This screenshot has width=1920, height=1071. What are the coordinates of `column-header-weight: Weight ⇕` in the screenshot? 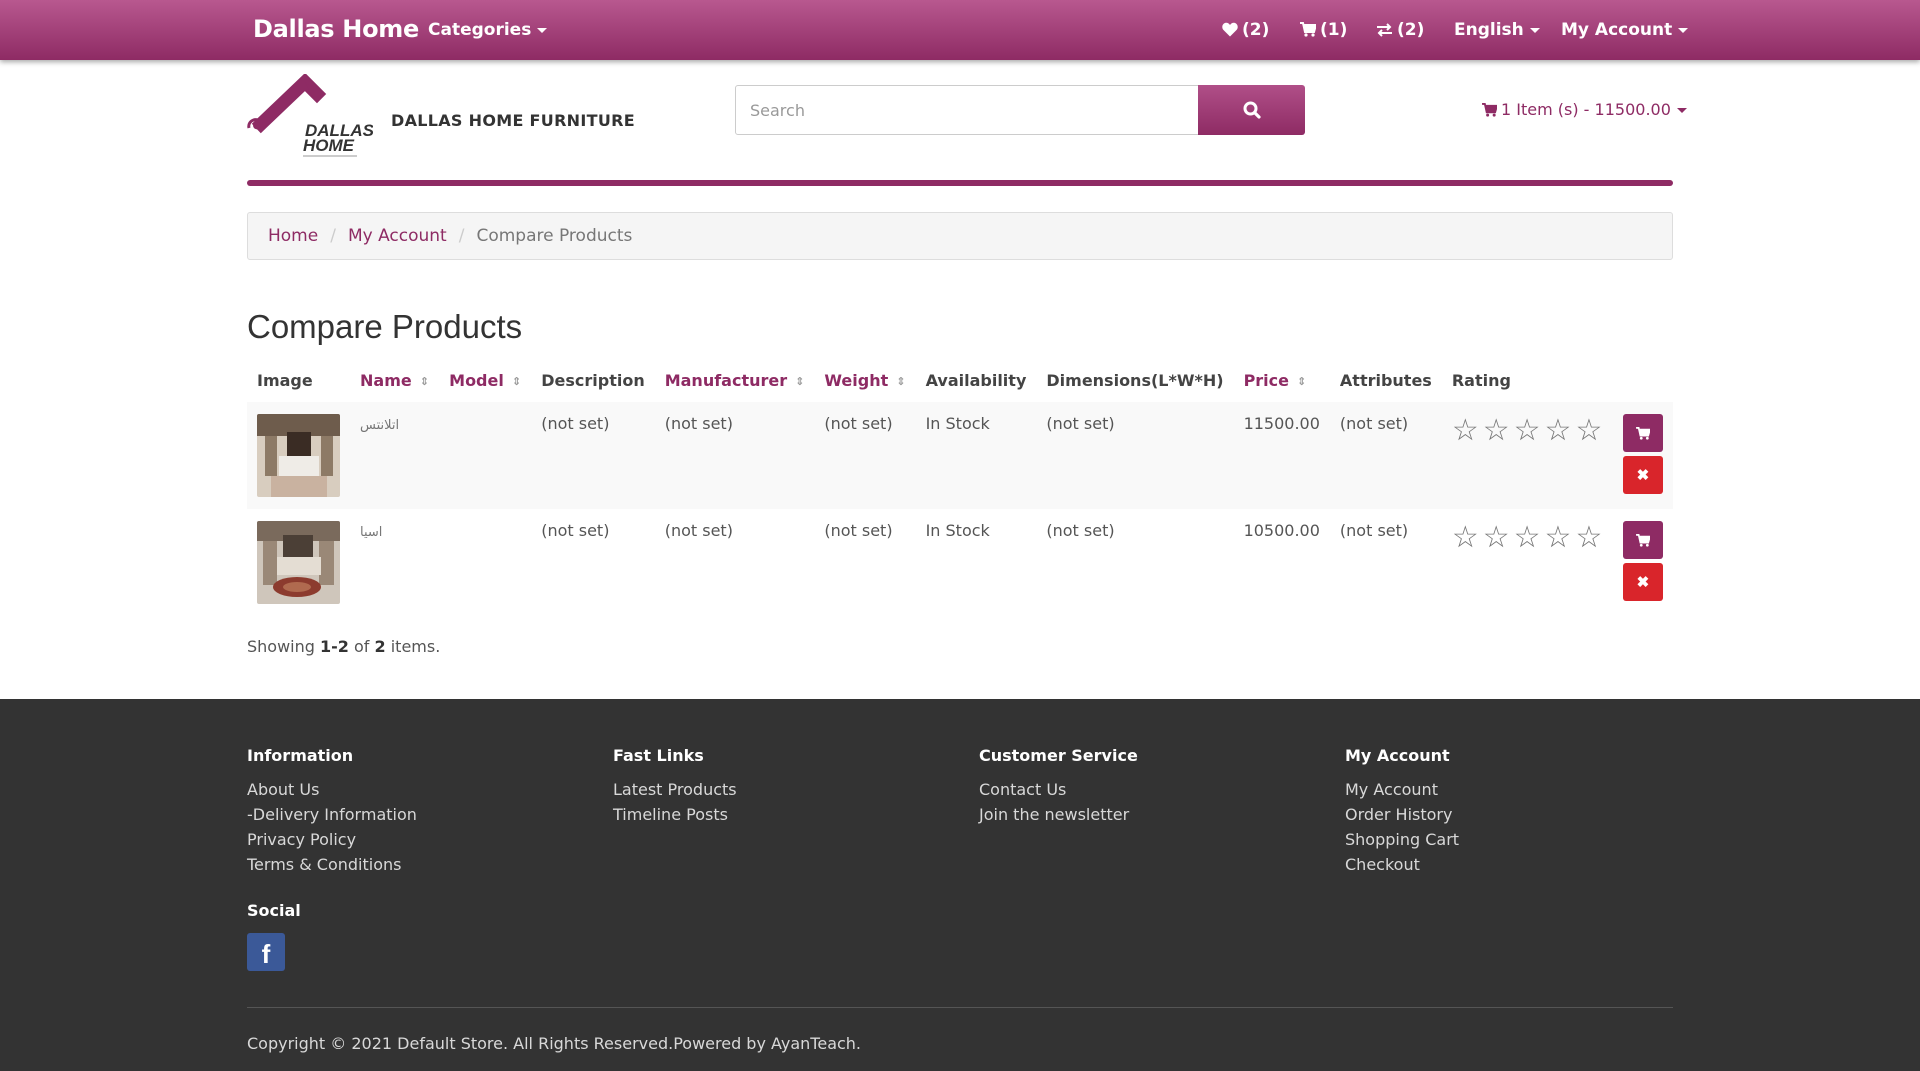 It's located at (864, 380).